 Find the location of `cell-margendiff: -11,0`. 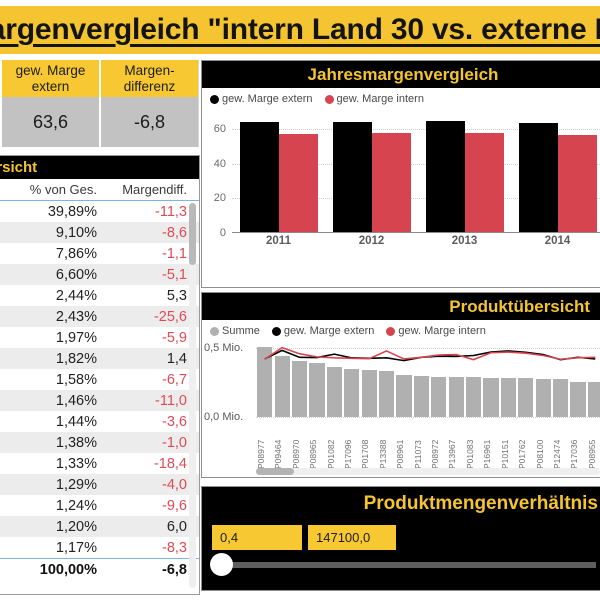

cell-margendiff: -11,0 is located at coordinates (171, 400).